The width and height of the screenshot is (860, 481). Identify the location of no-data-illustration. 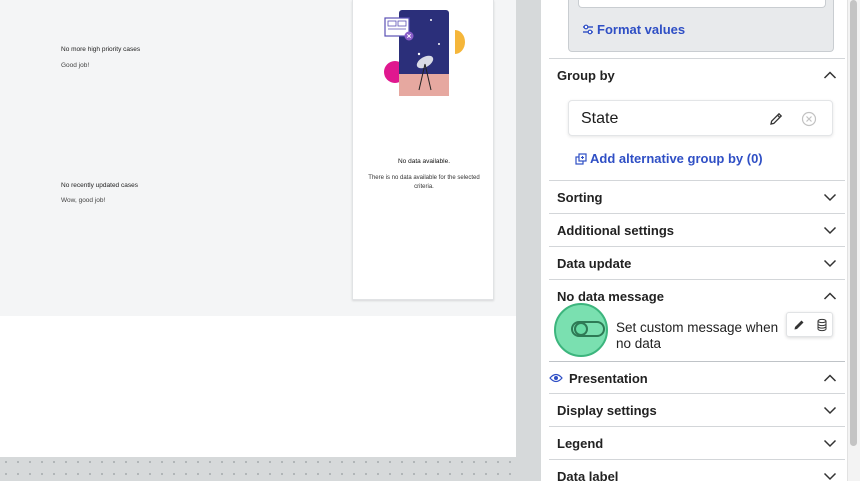
(424, 53).